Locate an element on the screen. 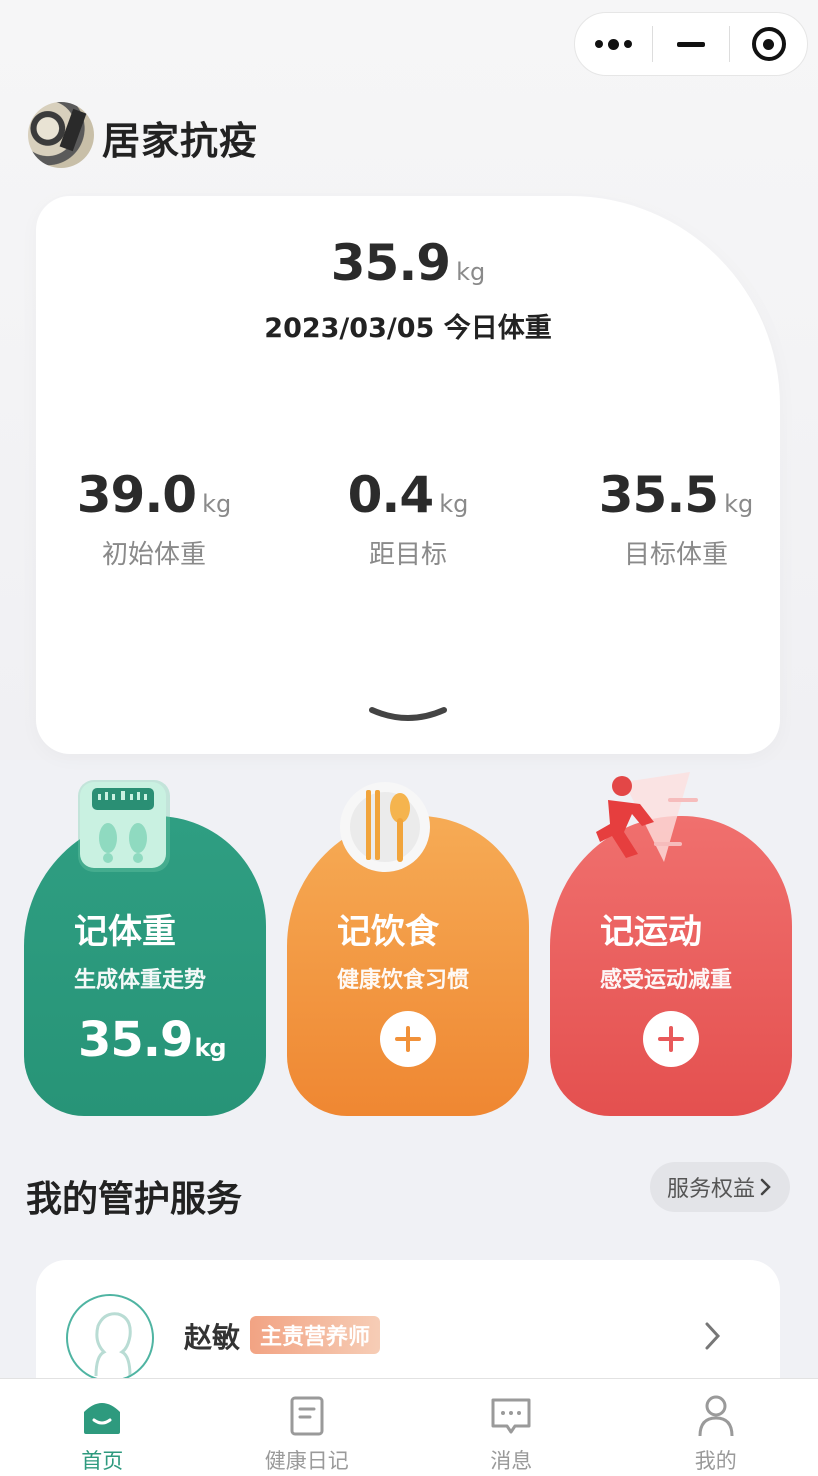 Image resolution: width=818 pixels, height=1476 pixels. expand-chevron-icon is located at coordinates (408, 716).